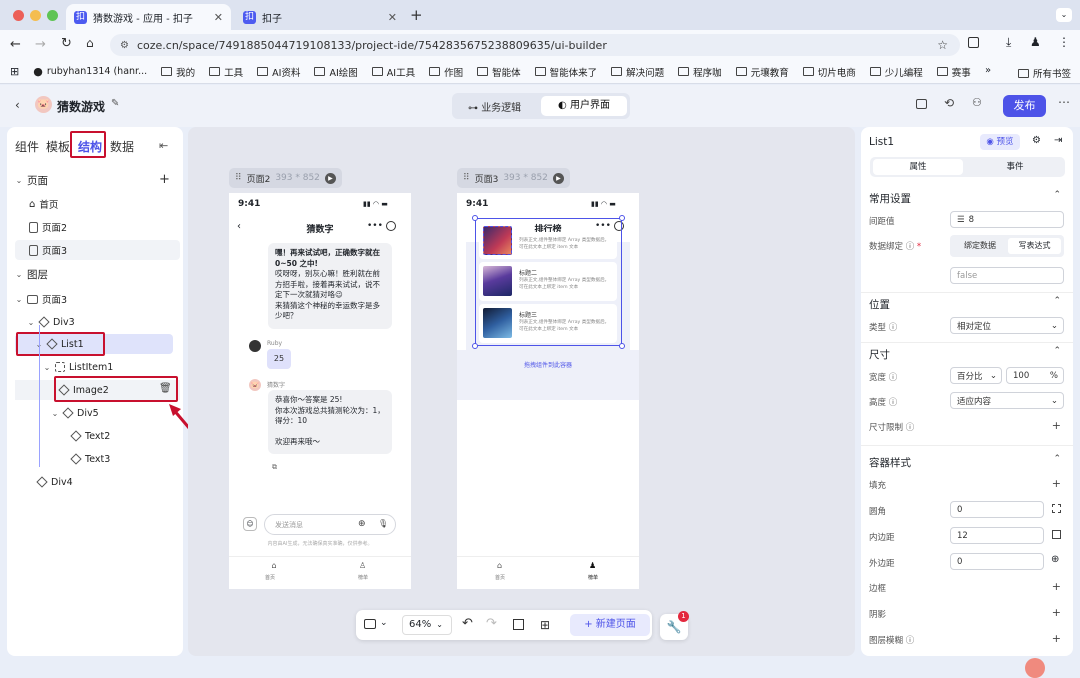  Describe the element at coordinates (1064, 15) in the screenshot. I see `tab-search-chevron-icon: ⌄` at that location.